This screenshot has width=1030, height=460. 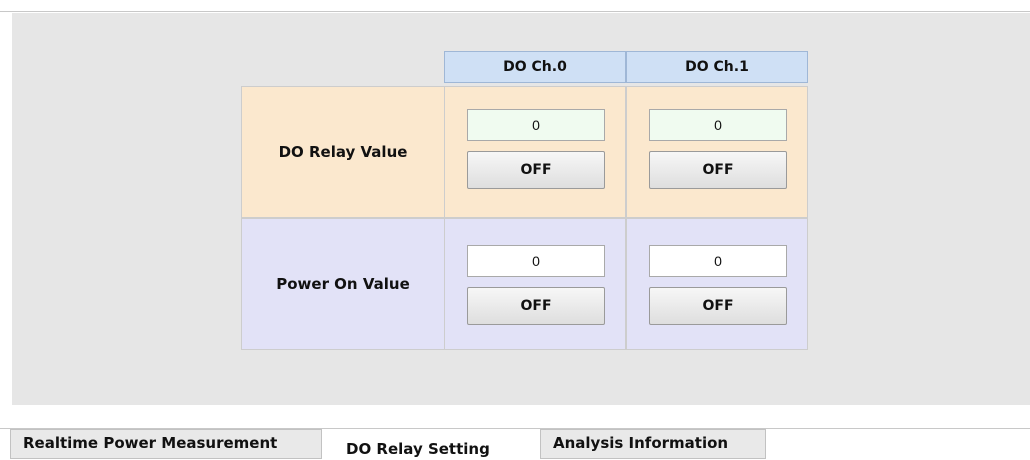 I want to click on relay-ch0-off-button: OFF, so click(x=536, y=170).